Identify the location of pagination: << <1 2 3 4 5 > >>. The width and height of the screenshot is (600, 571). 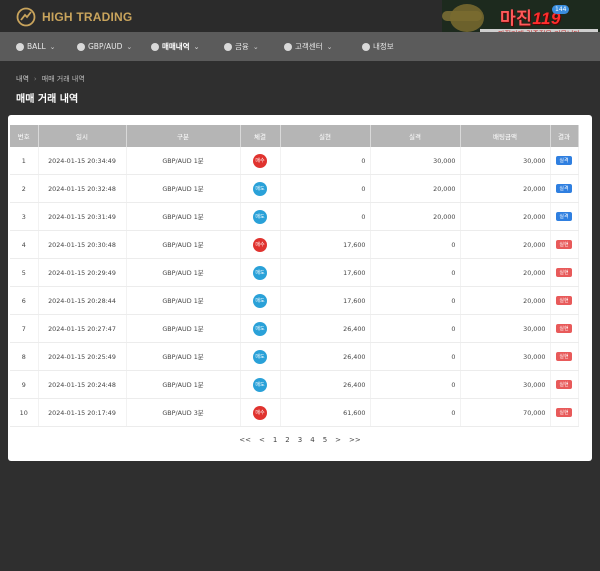
(300, 440).